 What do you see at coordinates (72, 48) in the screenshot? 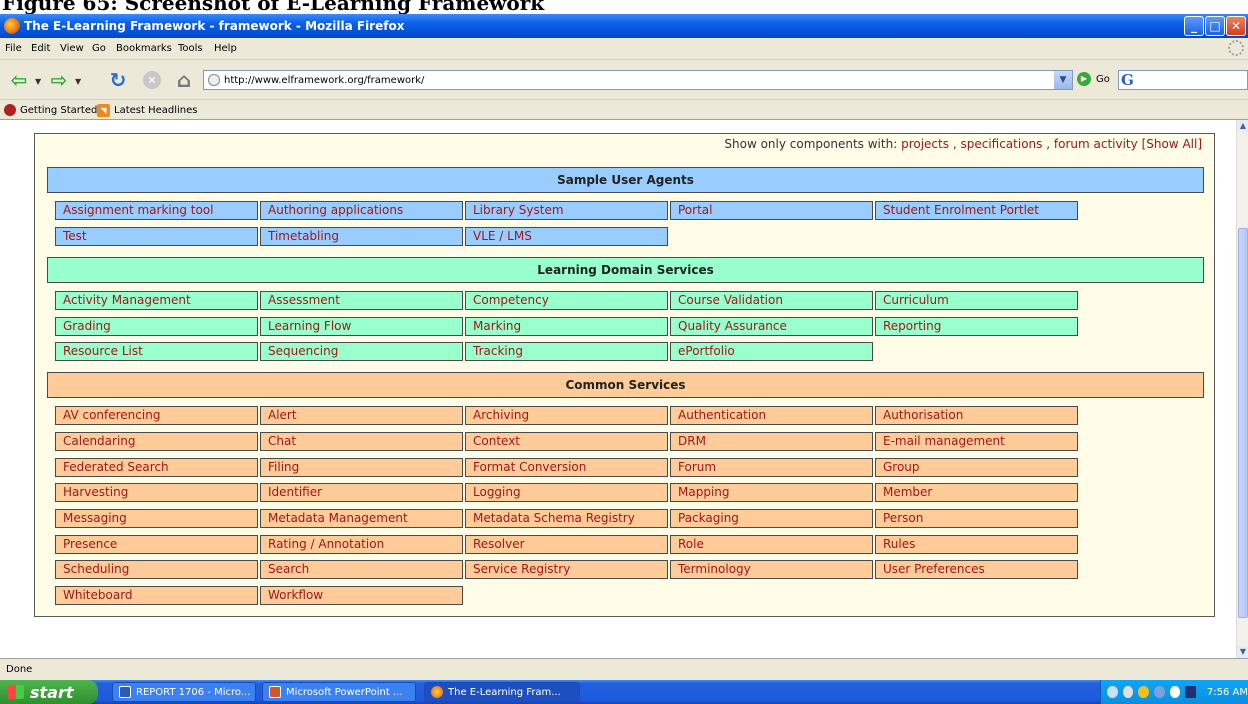
I see `menu-view: View` at bounding box center [72, 48].